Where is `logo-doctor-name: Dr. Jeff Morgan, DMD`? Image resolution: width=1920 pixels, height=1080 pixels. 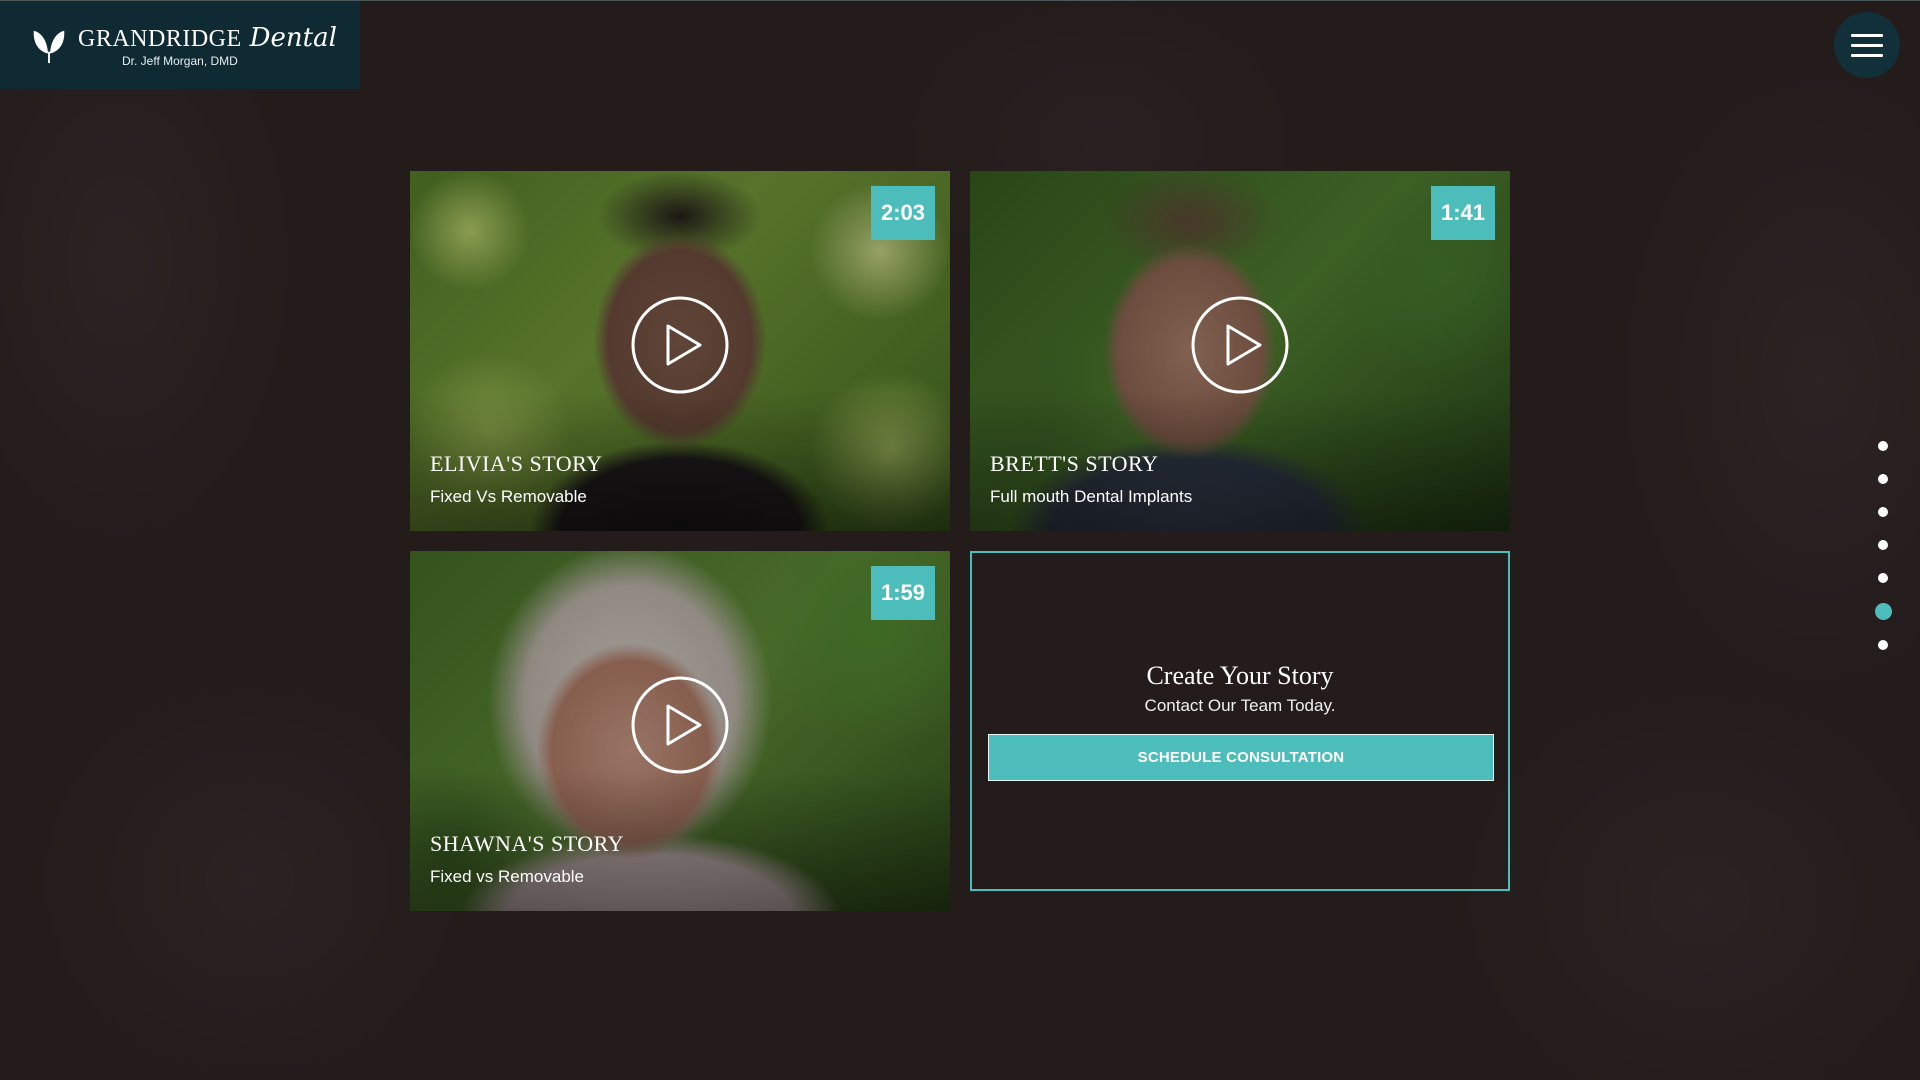
logo-doctor-name: Dr. Jeff Morgan, DMD is located at coordinates (180, 60).